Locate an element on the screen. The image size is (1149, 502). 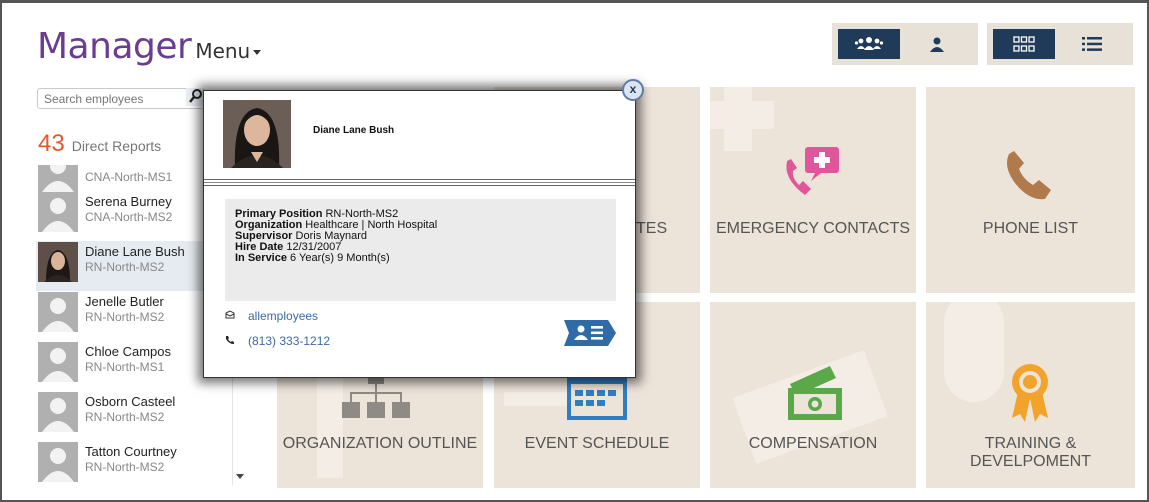
employee-position: RN-North-MS1 is located at coordinates (125, 367).